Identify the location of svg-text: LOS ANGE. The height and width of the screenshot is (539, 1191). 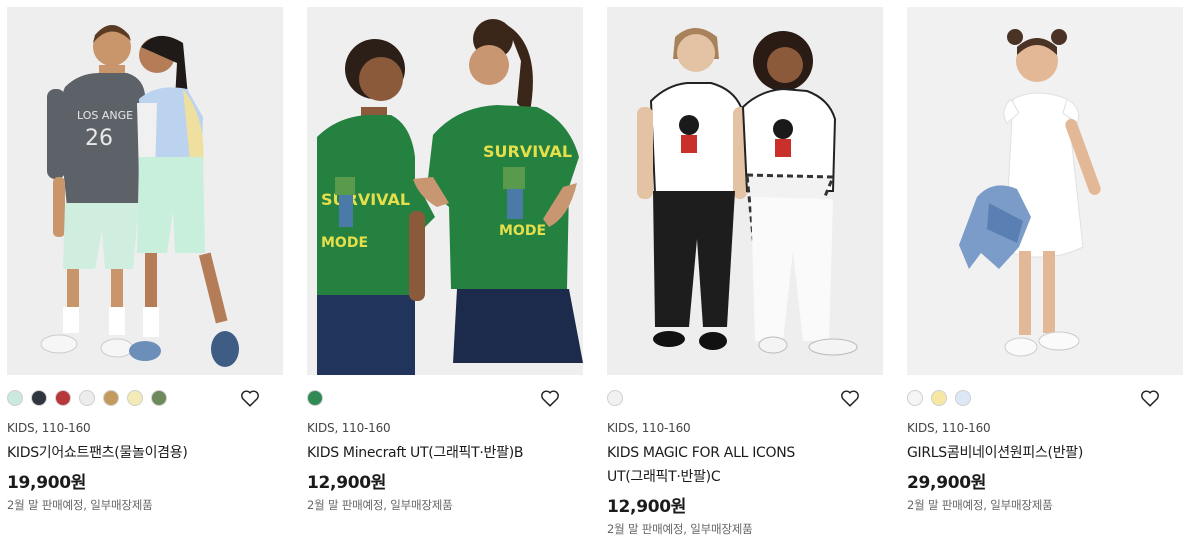
(105, 115).